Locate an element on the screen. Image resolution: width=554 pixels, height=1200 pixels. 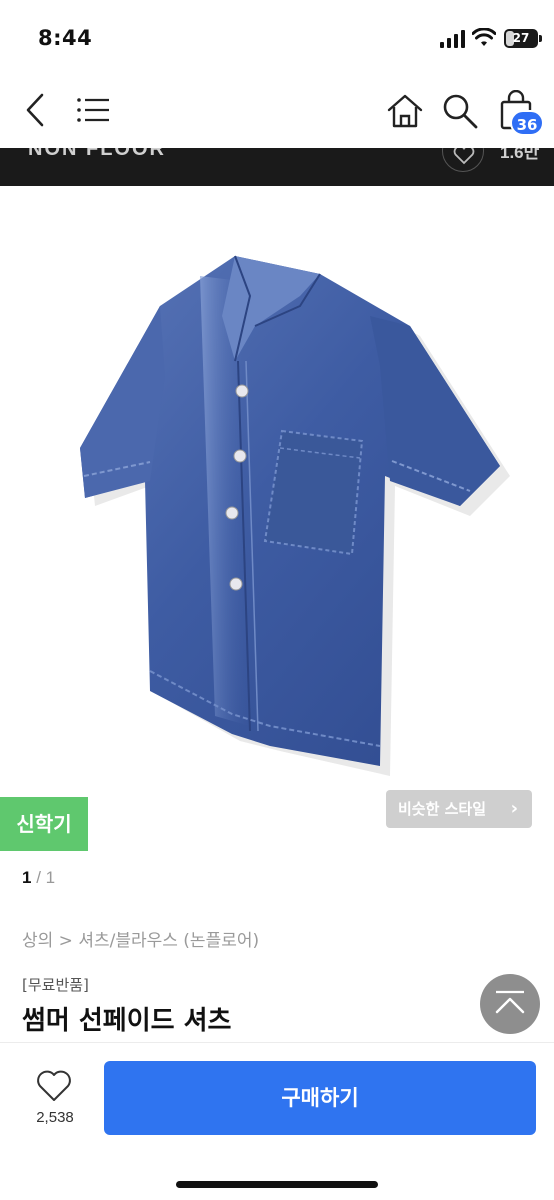
home-icon is located at coordinates (405, 111).